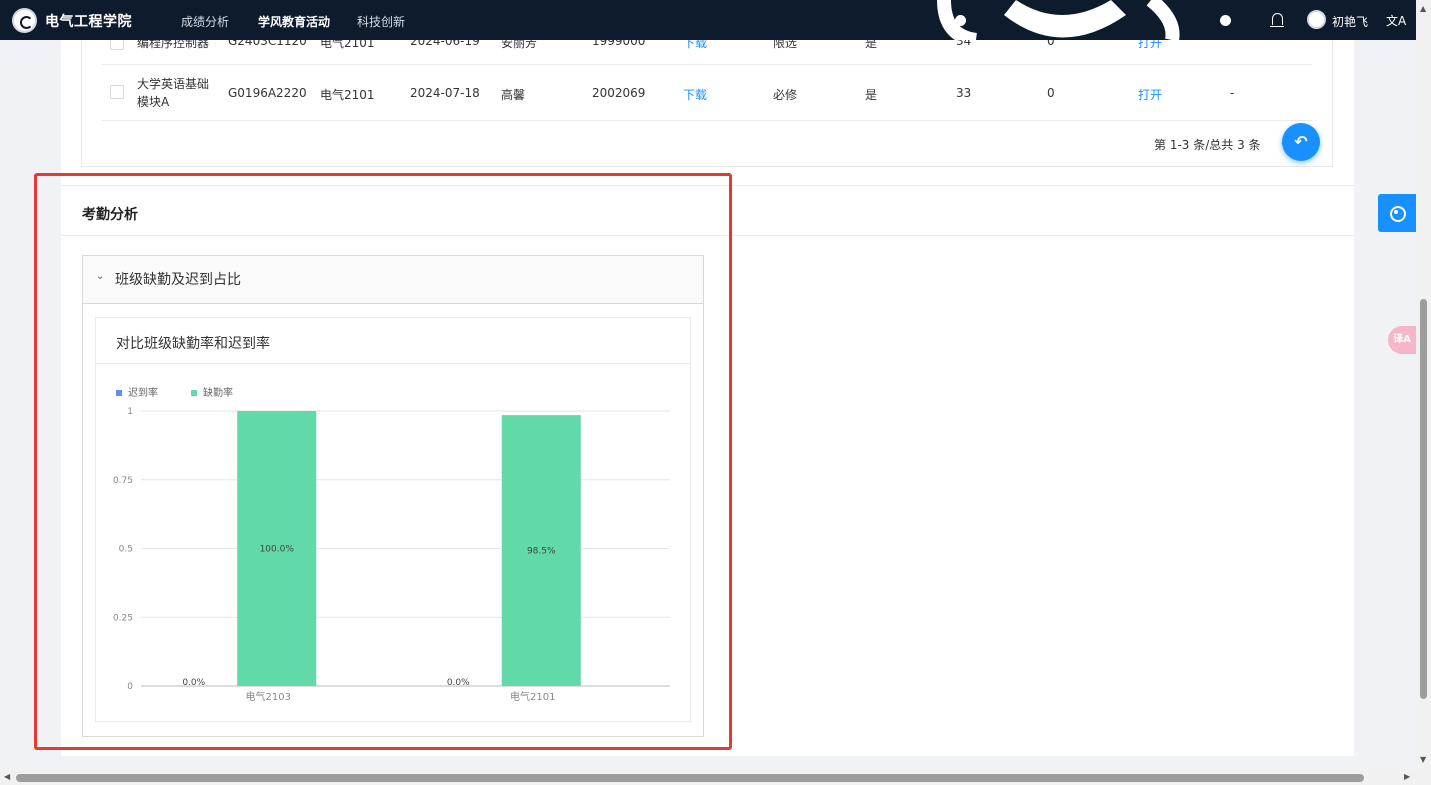 The width and height of the screenshot is (1431, 785). What do you see at coordinates (126, 550) in the screenshot?
I see `y-tick-label: 0.5` at bounding box center [126, 550].